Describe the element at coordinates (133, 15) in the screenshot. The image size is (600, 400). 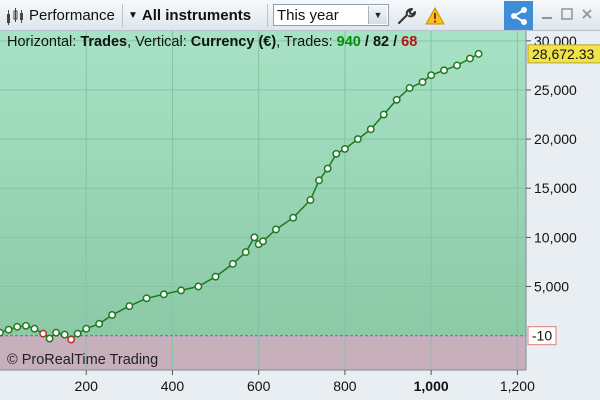
I see `caret-down-icon: ▼` at that location.